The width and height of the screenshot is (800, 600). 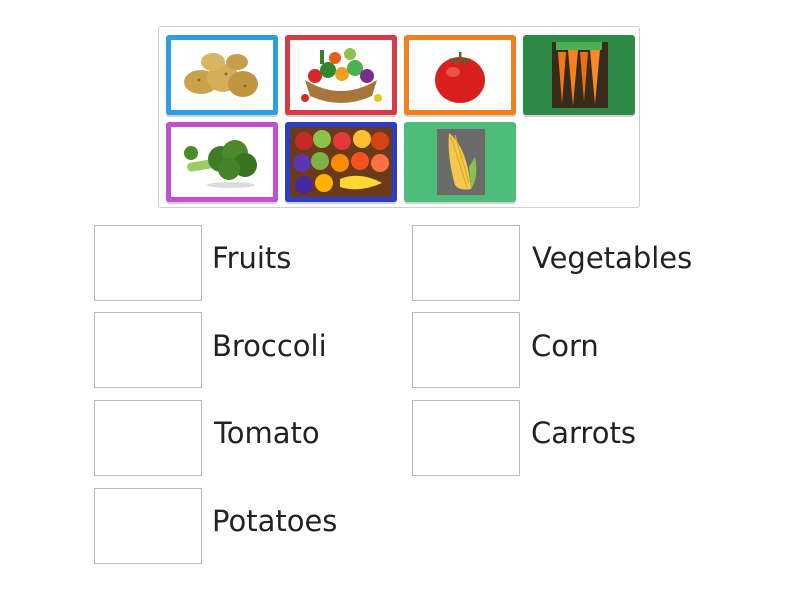 I want to click on target-label-corn: Corn, so click(x=565, y=346).